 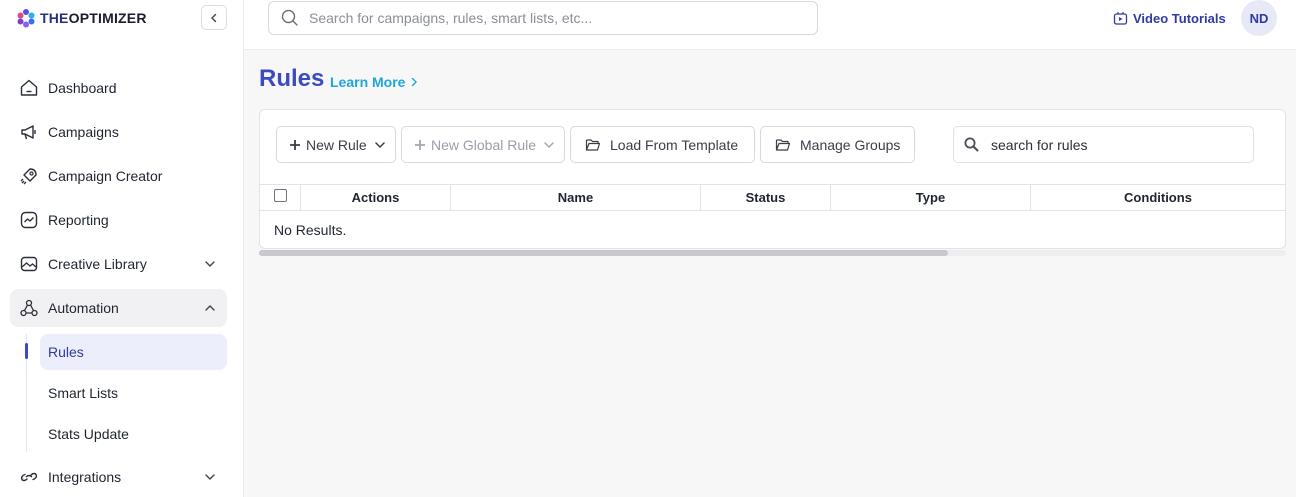 I want to click on chevron-right-icon, so click(x=415, y=82).